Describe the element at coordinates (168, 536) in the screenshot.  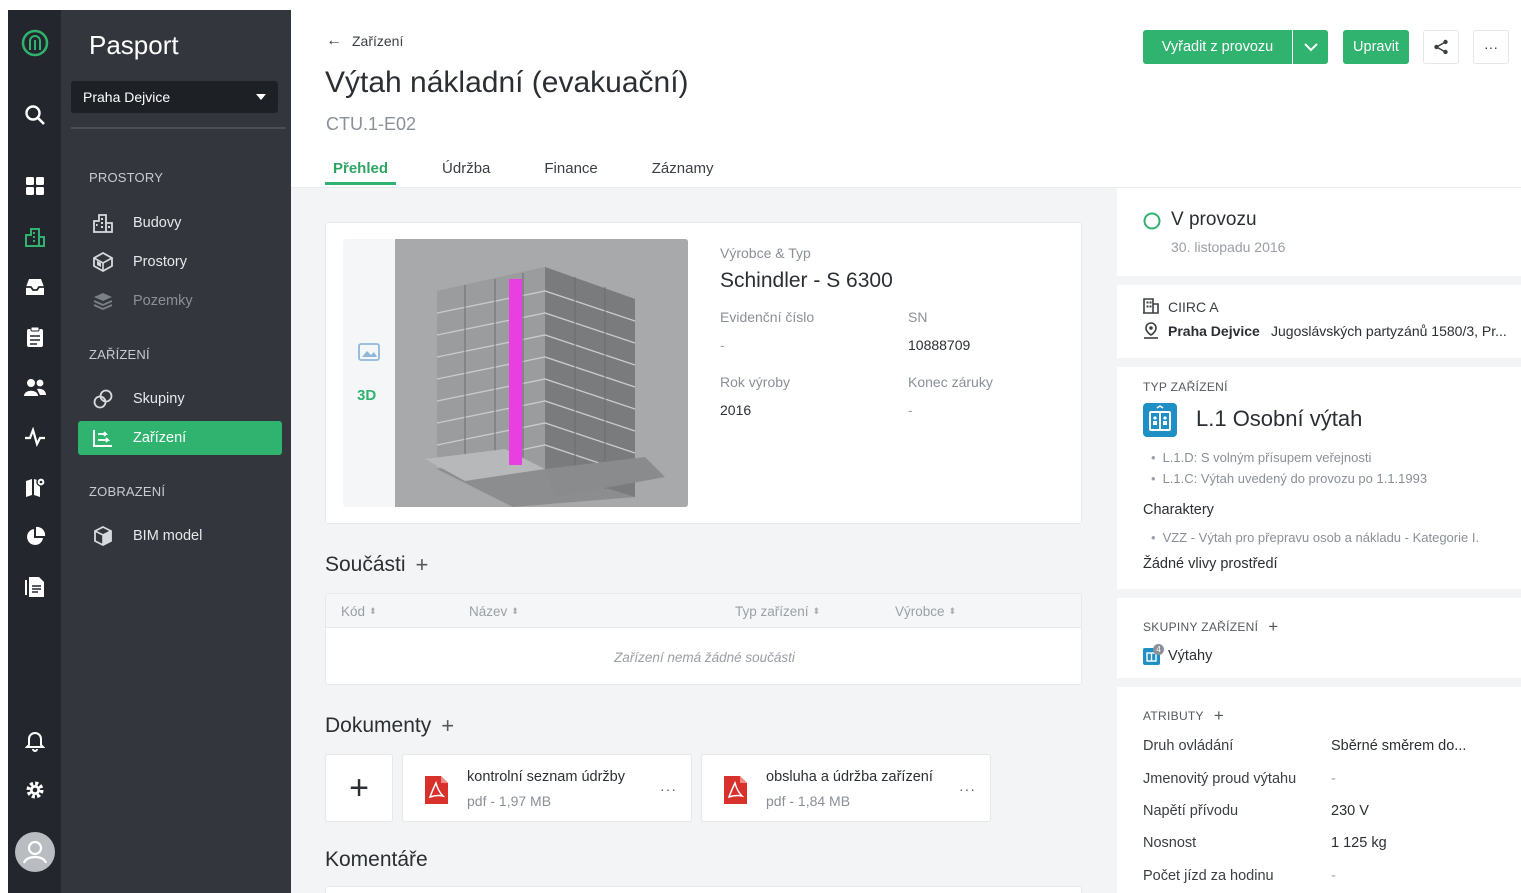
I see `sidebar-item-label: BIM model` at that location.